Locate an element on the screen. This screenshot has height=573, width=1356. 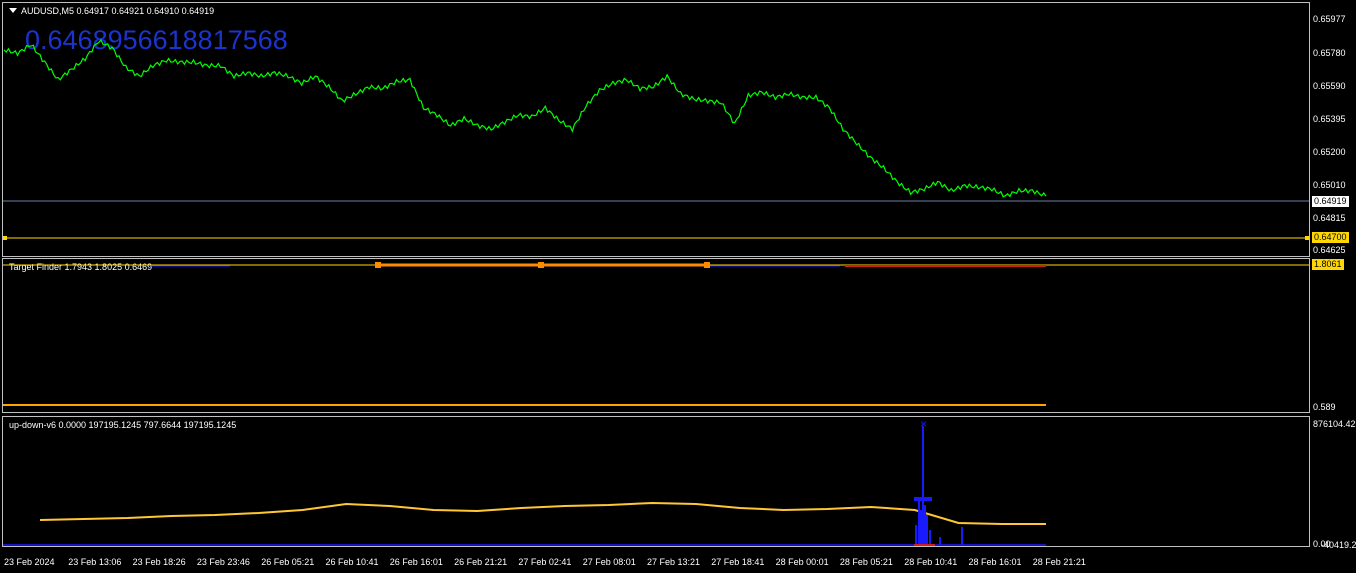
time-label: 28 Feb 10:41 is located at coordinates (931, 562).